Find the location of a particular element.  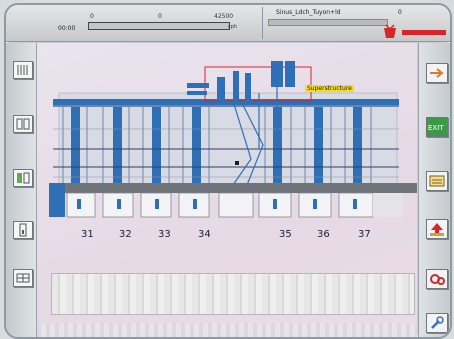

scale-mid-label: 0 is located at coordinates (160, 16).